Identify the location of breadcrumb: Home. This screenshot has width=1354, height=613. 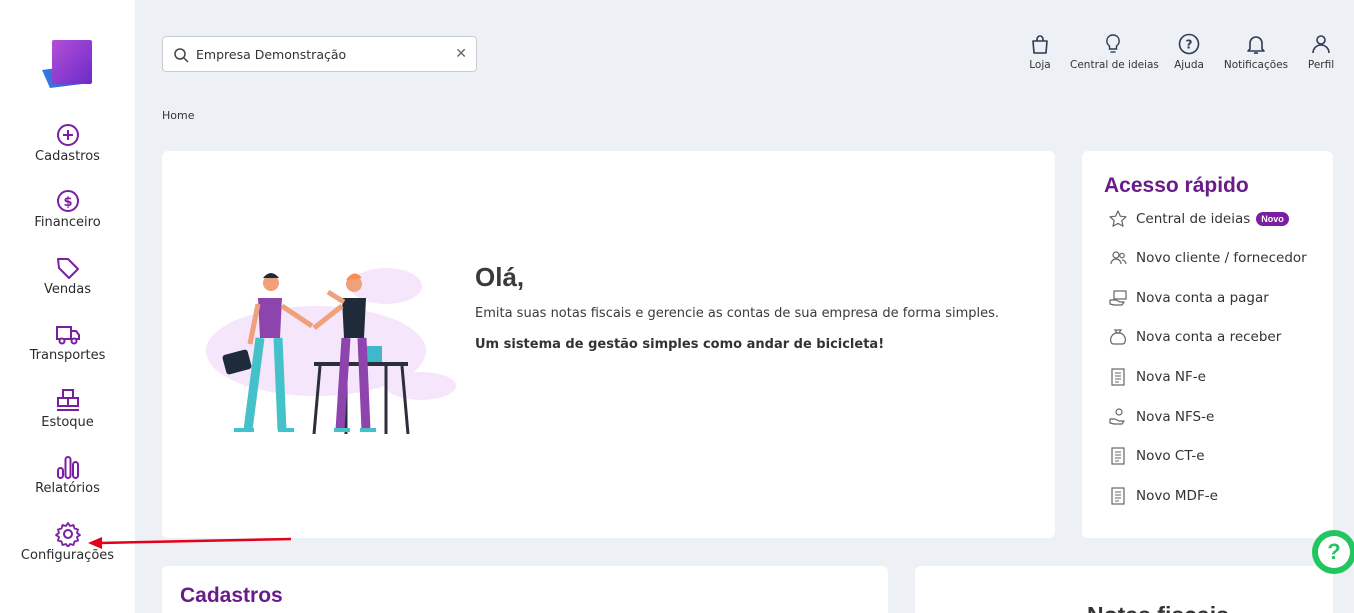
(178, 115).